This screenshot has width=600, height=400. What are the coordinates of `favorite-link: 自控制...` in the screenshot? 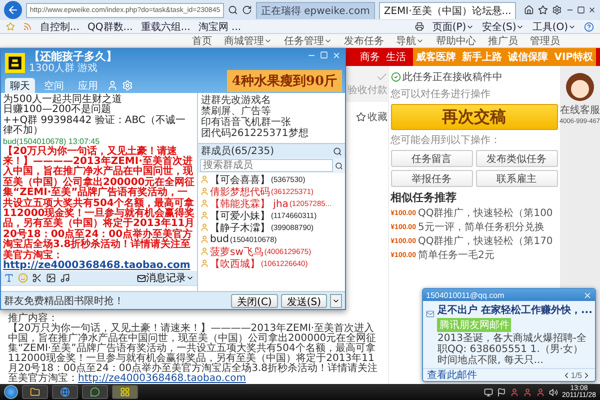 It's located at (60, 27).